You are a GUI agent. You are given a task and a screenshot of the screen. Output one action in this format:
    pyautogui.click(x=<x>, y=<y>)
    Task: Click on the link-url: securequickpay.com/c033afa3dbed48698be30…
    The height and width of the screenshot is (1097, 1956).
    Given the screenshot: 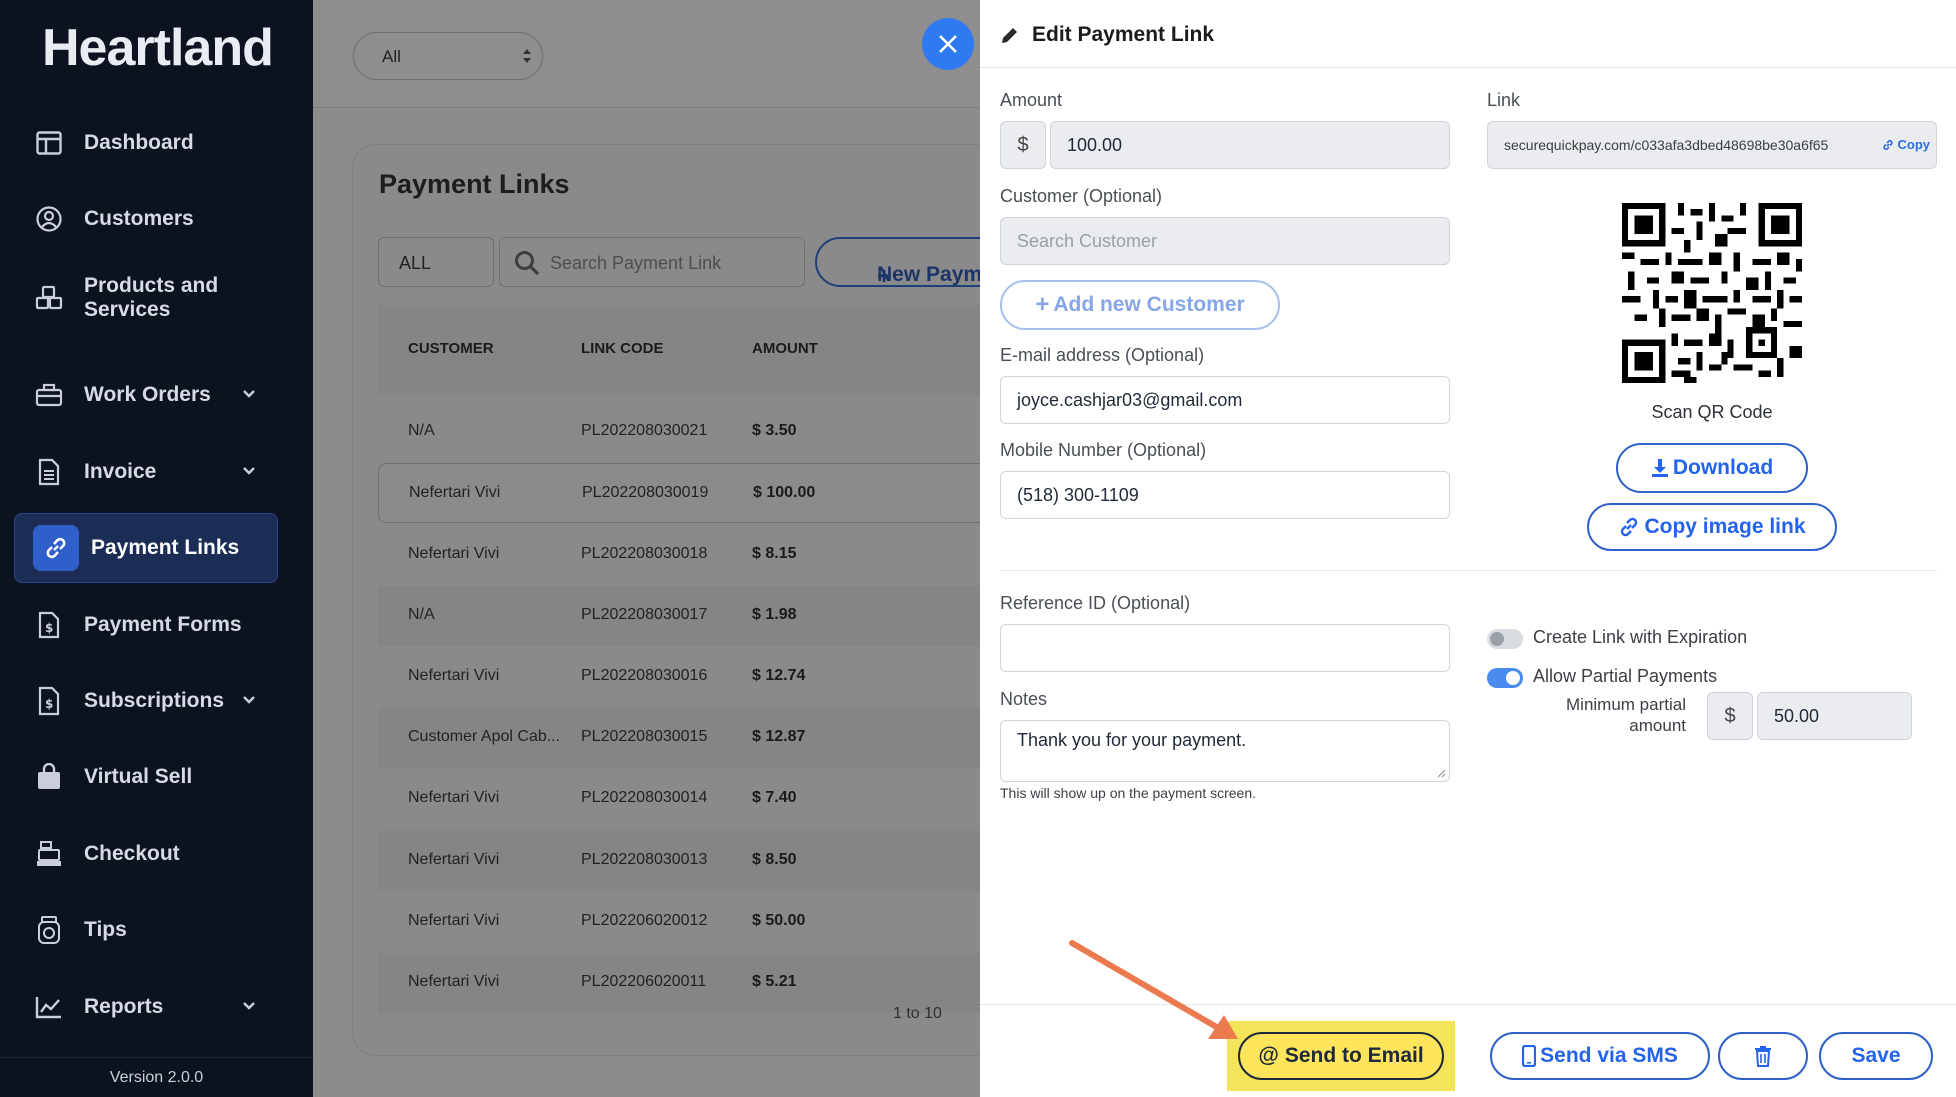 What is the action you would take?
    pyautogui.click(x=1666, y=145)
    